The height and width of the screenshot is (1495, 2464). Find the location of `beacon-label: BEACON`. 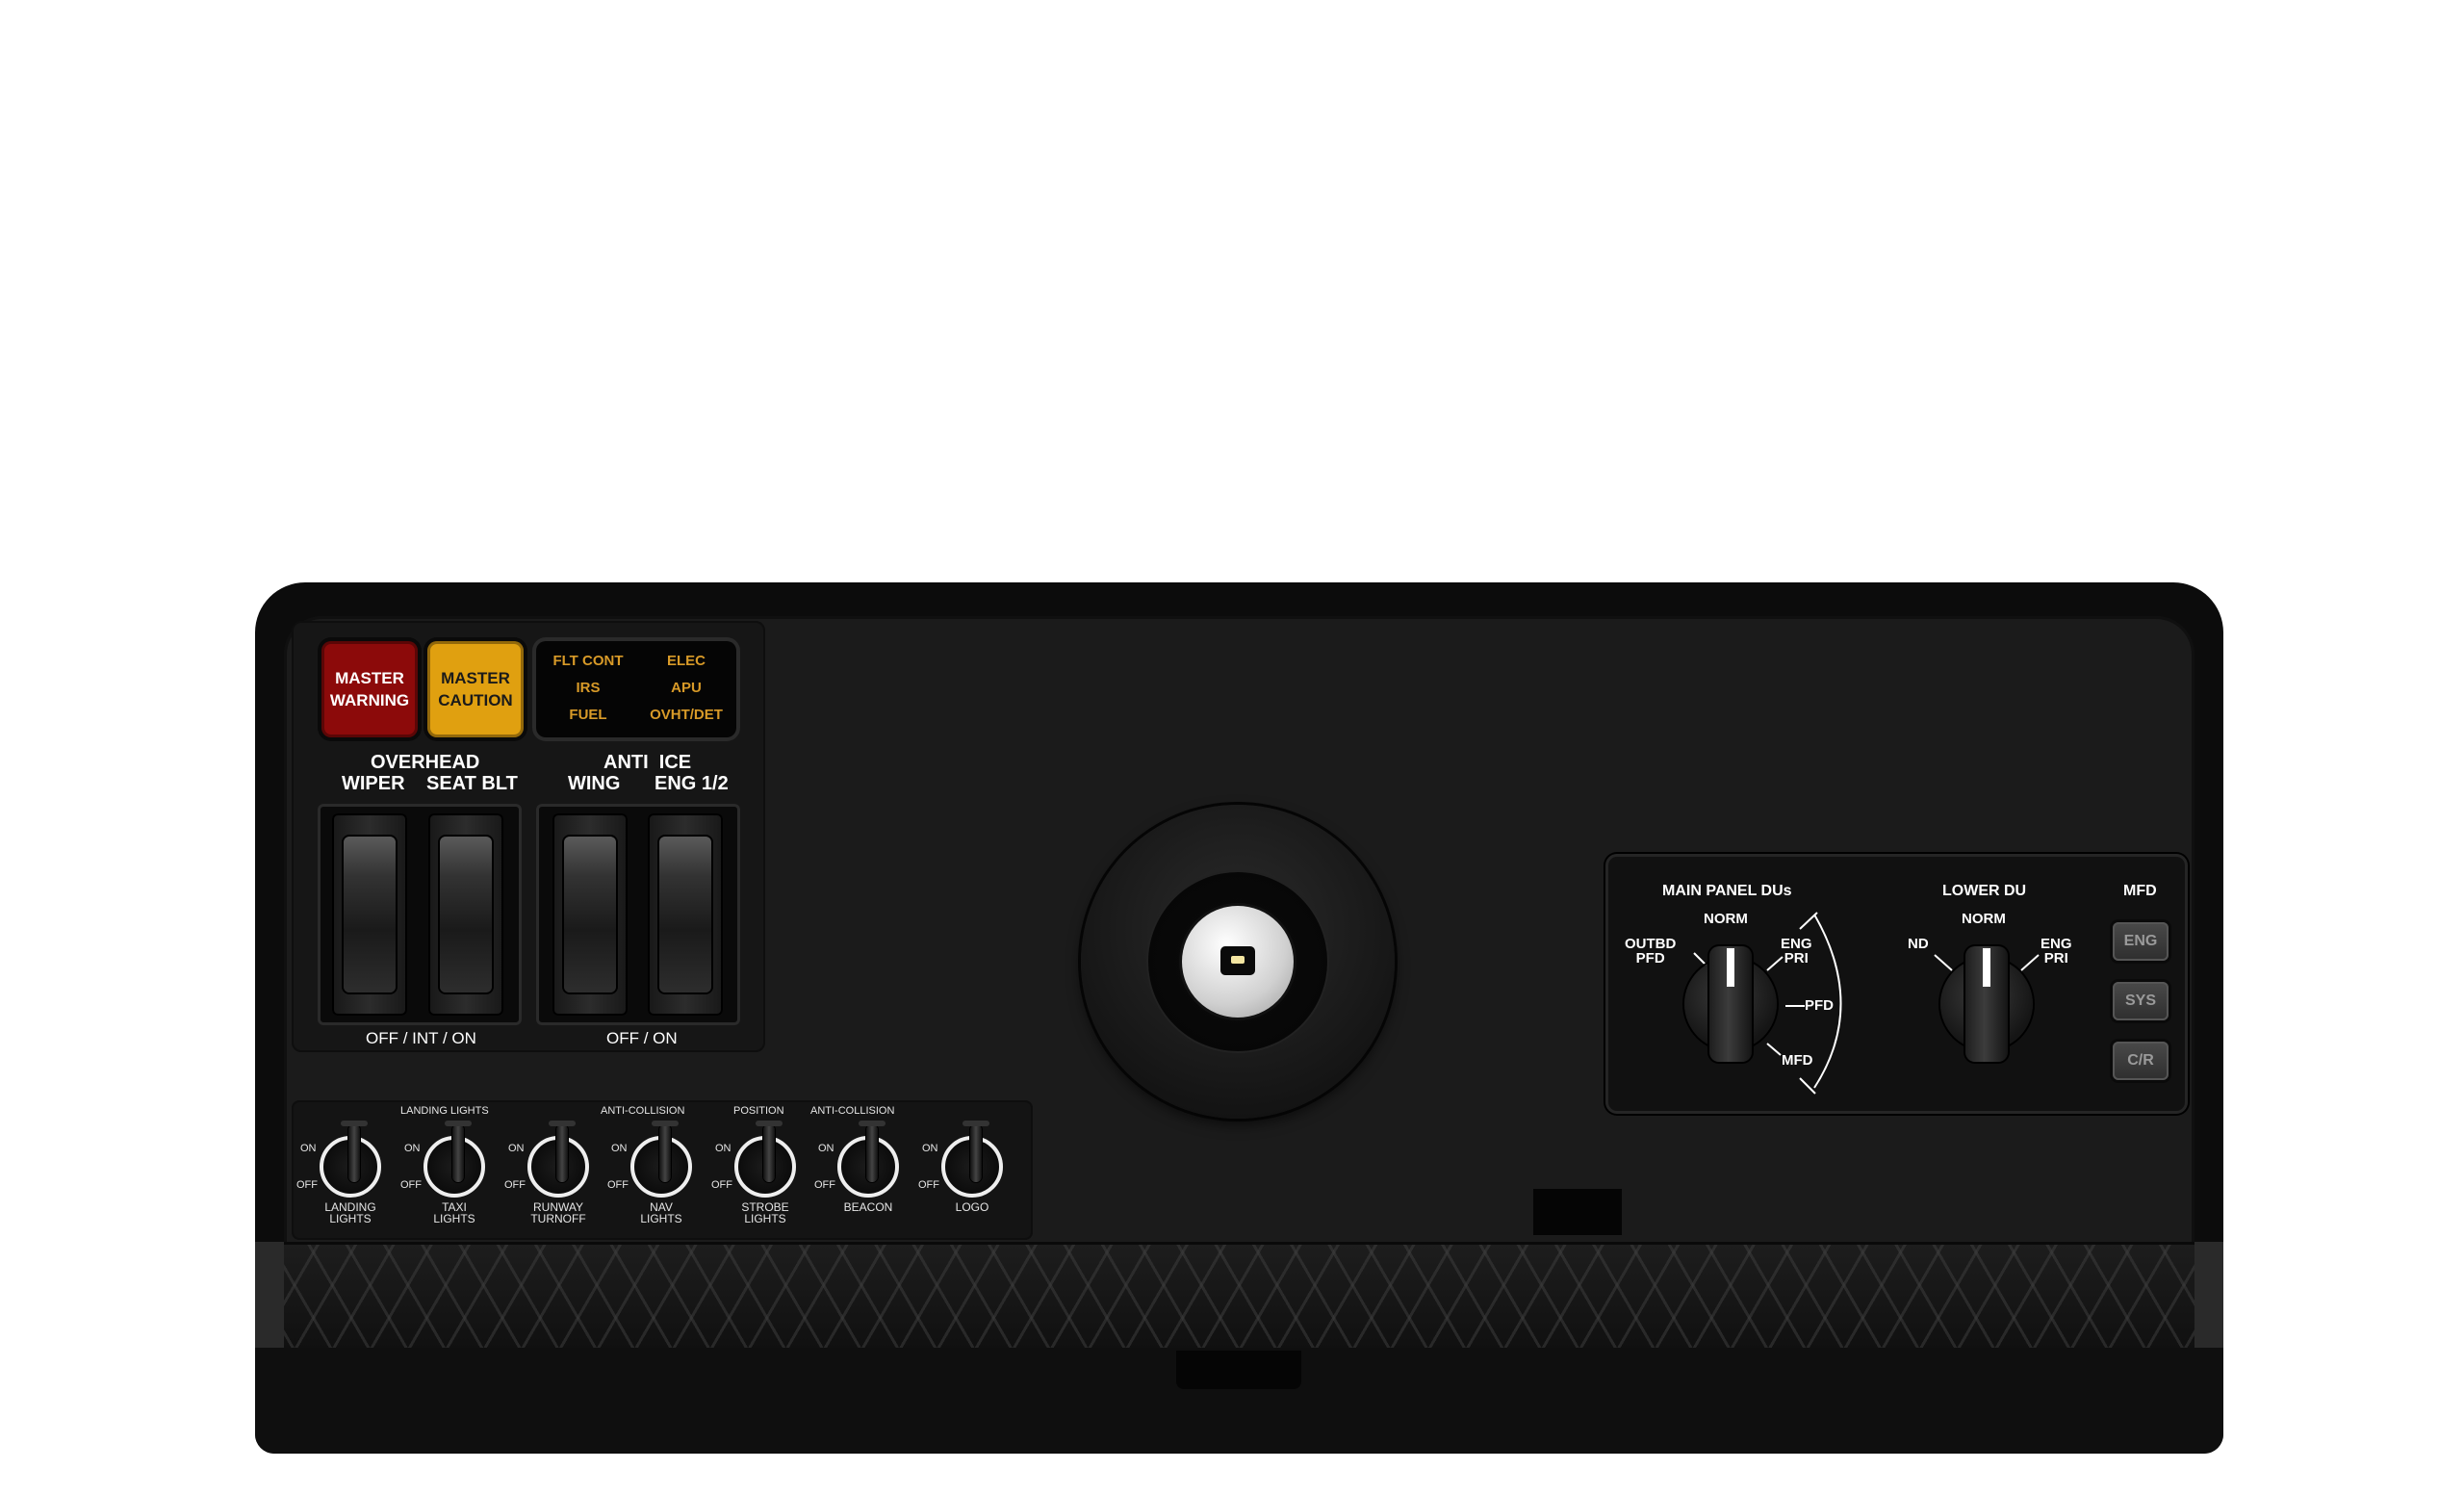

beacon-label: BEACON is located at coordinates (868, 1207).